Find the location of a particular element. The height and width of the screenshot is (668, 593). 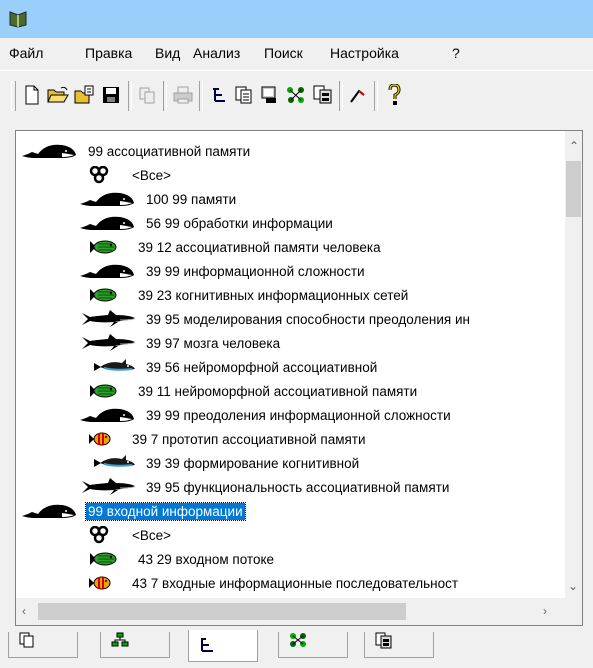

tree-node: 100 99 памяти is located at coordinates (159, 199).